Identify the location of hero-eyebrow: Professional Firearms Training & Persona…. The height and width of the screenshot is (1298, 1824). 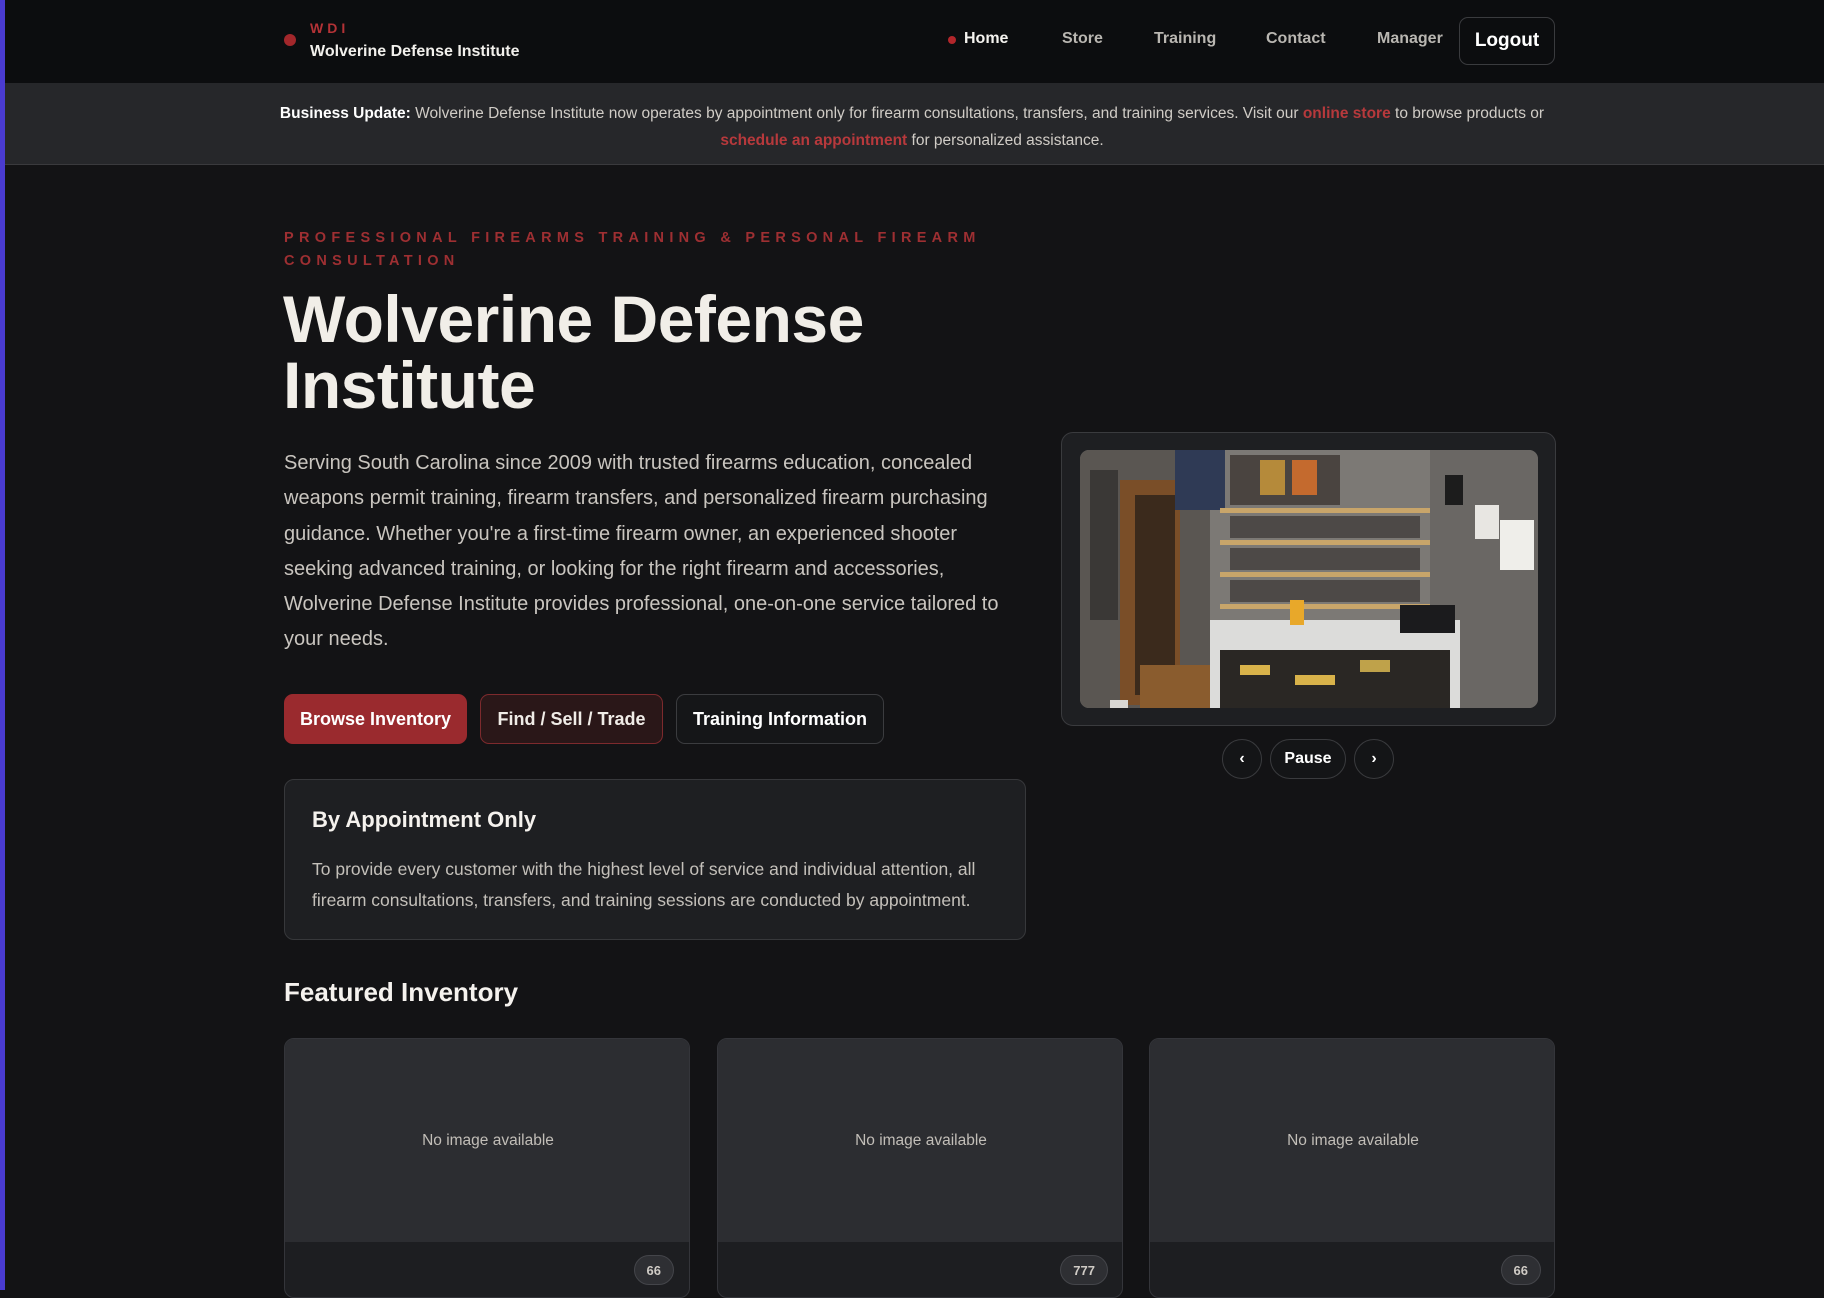
(632, 249).